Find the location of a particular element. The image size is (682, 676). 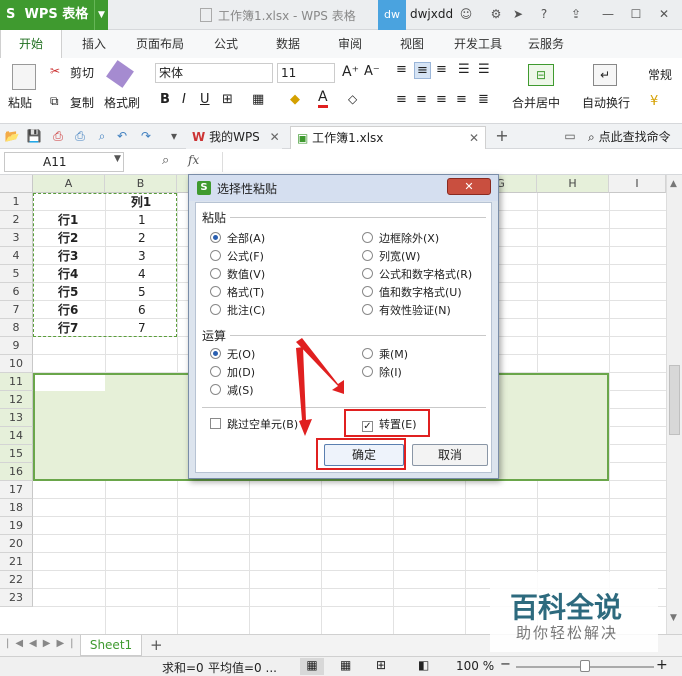

tab-page-layout: 页面布局 is located at coordinates (160, 44).